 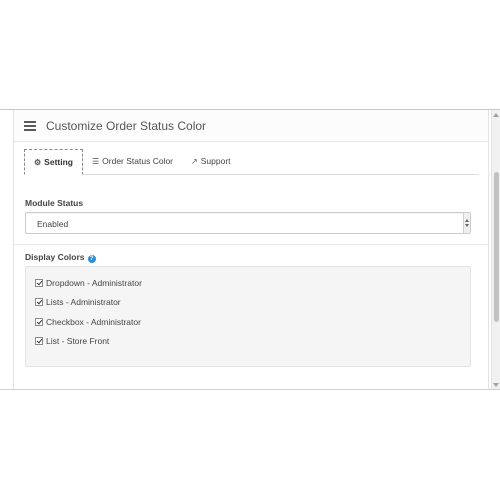 What do you see at coordinates (39, 322) in the screenshot?
I see `checkbox-checkbox-administrator` at bounding box center [39, 322].